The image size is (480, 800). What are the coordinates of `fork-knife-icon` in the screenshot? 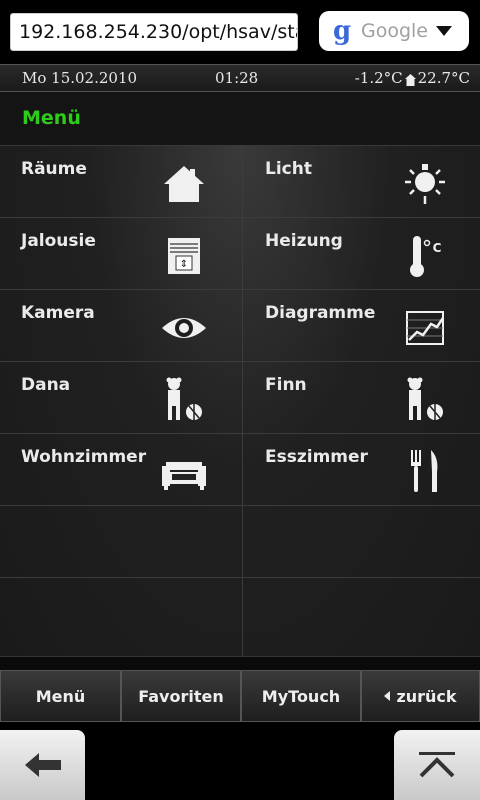 It's located at (425, 472).